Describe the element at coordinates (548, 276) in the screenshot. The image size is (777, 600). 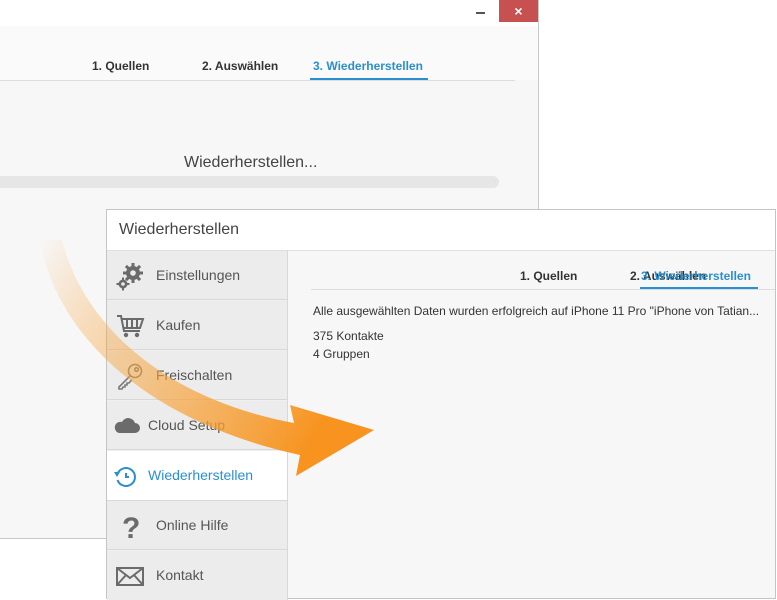
I see `tab-quellen: 1. Quellen` at that location.